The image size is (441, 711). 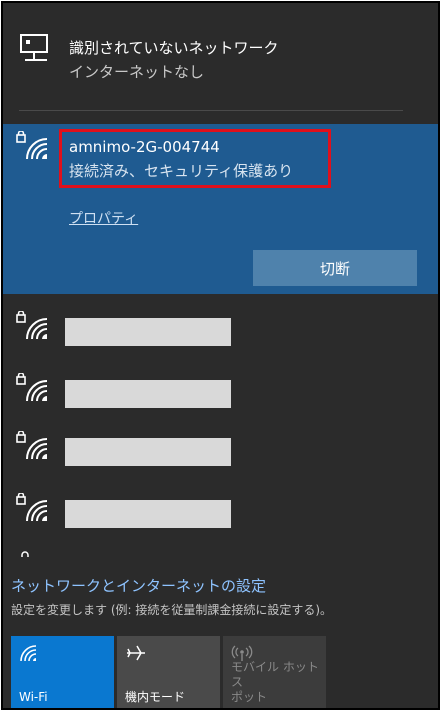 I want to click on hotspot-tile-label: モバイル ホットス ポット, so click(x=278, y=682).